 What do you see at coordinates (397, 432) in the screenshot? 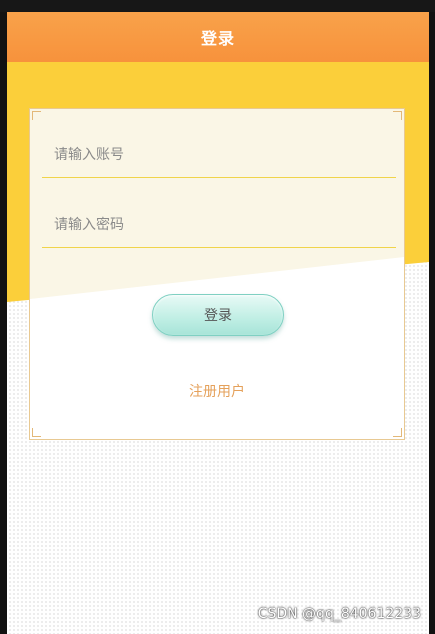
I see `corner-ornament-bottom-right` at bounding box center [397, 432].